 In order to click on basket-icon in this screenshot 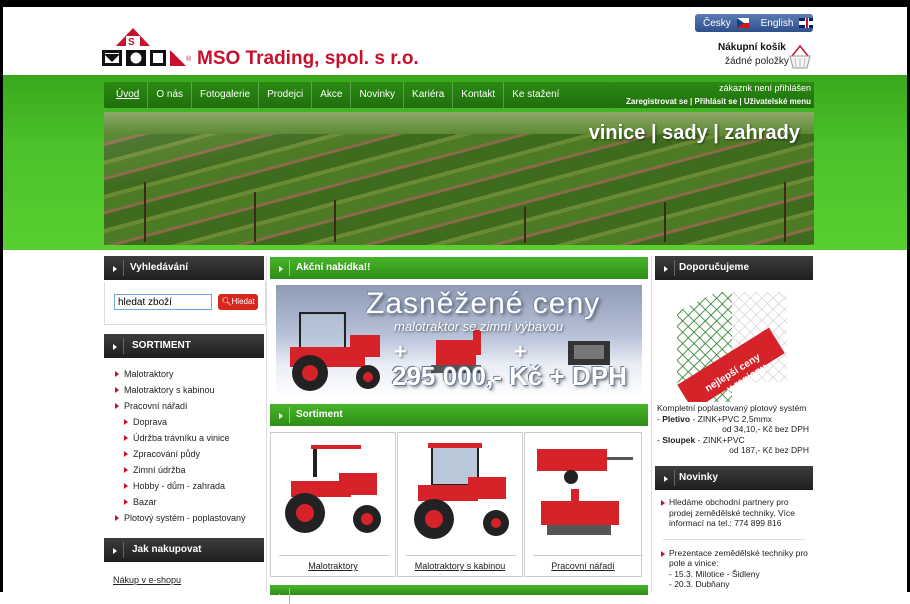, I will do `click(800, 56)`.